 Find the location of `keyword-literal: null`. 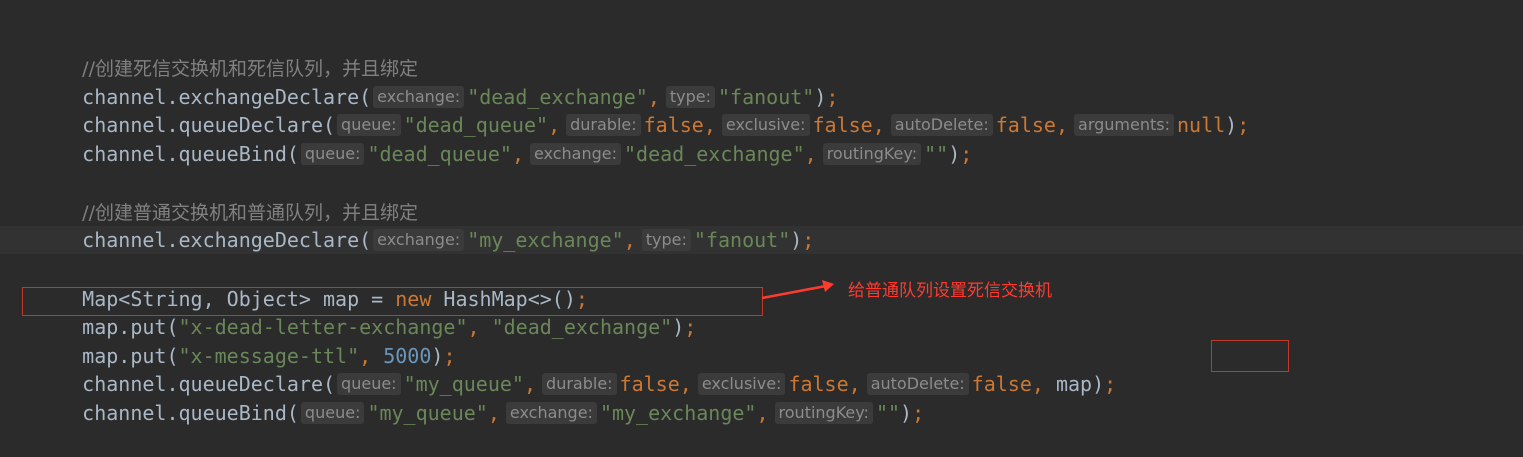

keyword-literal: null is located at coordinates (1201, 125).